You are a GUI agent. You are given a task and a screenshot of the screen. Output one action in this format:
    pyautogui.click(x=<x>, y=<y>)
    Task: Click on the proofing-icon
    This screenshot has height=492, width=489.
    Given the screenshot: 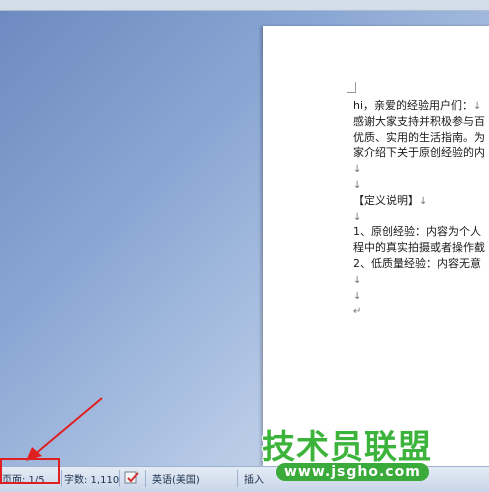 What is the action you would take?
    pyautogui.click(x=132, y=478)
    